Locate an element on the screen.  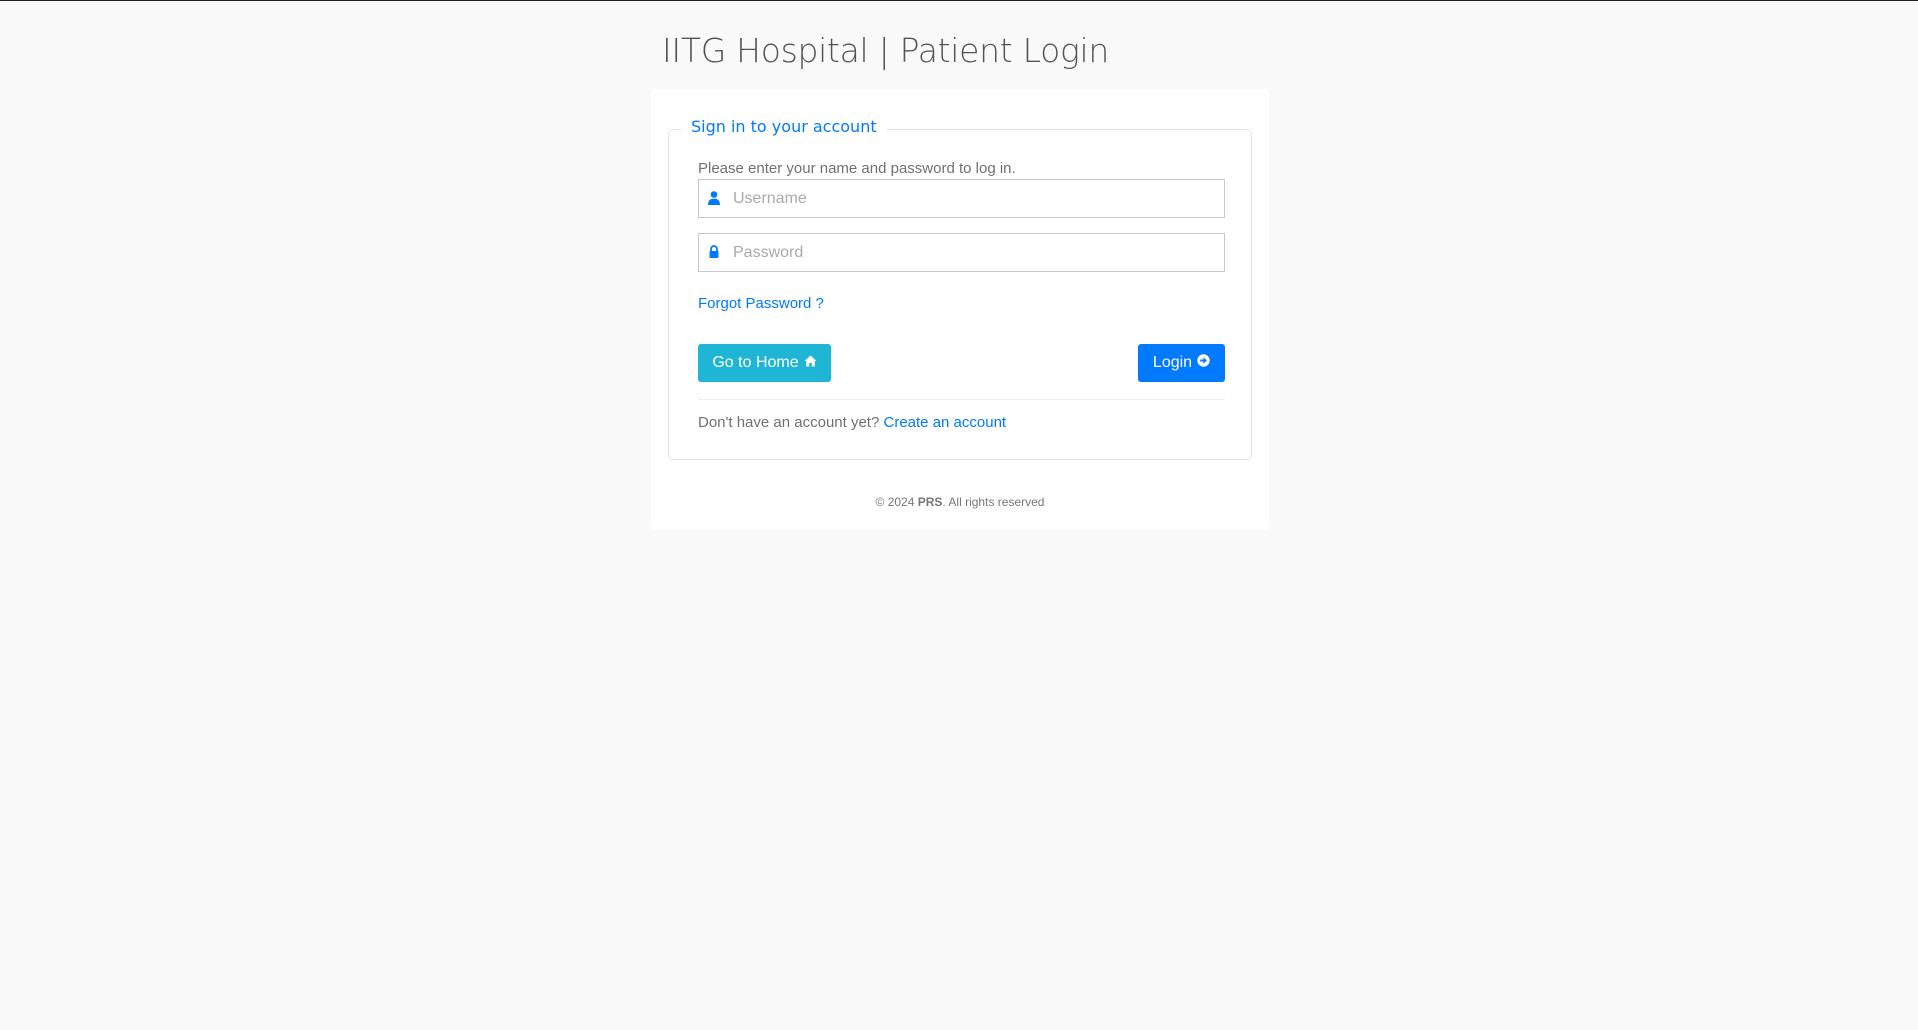
go-to-home-label: Go to Home is located at coordinates (755, 362).